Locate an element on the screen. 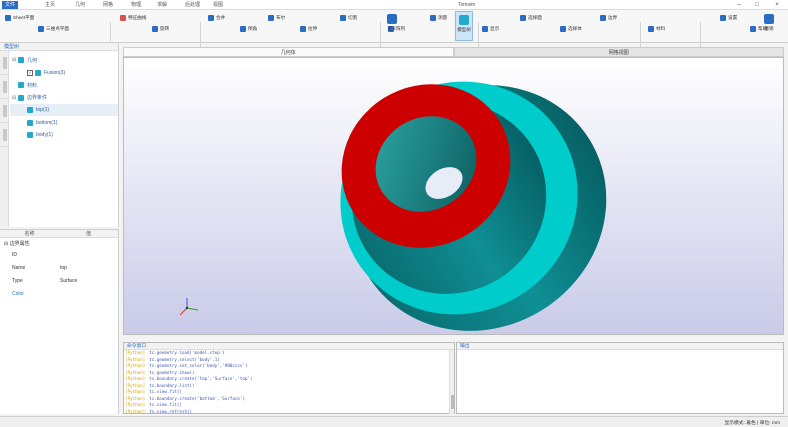 Image resolution: width=788 pixels, height=427 pixels. menu-tab-mesh: 网格 is located at coordinates (108, 5).